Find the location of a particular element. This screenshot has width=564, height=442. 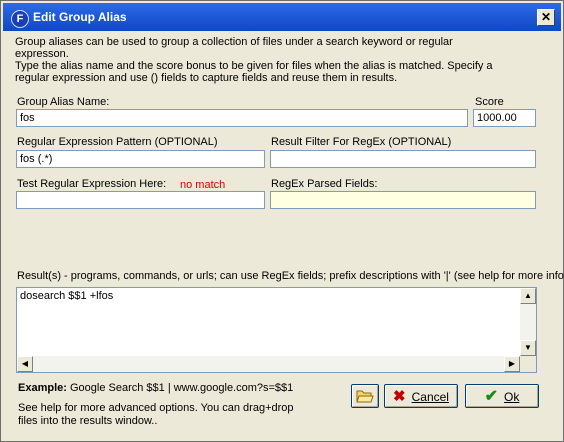

checkmark-icon: ✔ is located at coordinates (491, 396).